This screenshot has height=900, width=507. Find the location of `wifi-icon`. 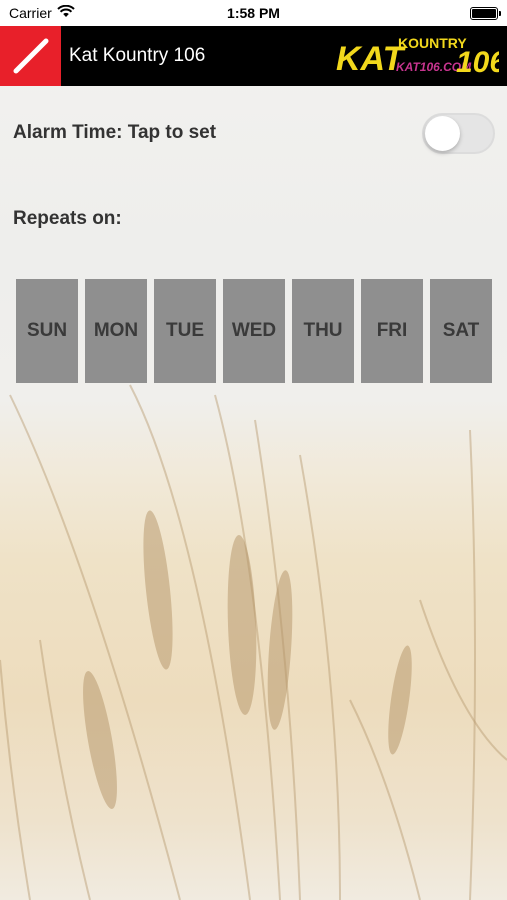

wifi-icon is located at coordinates (66, 12).